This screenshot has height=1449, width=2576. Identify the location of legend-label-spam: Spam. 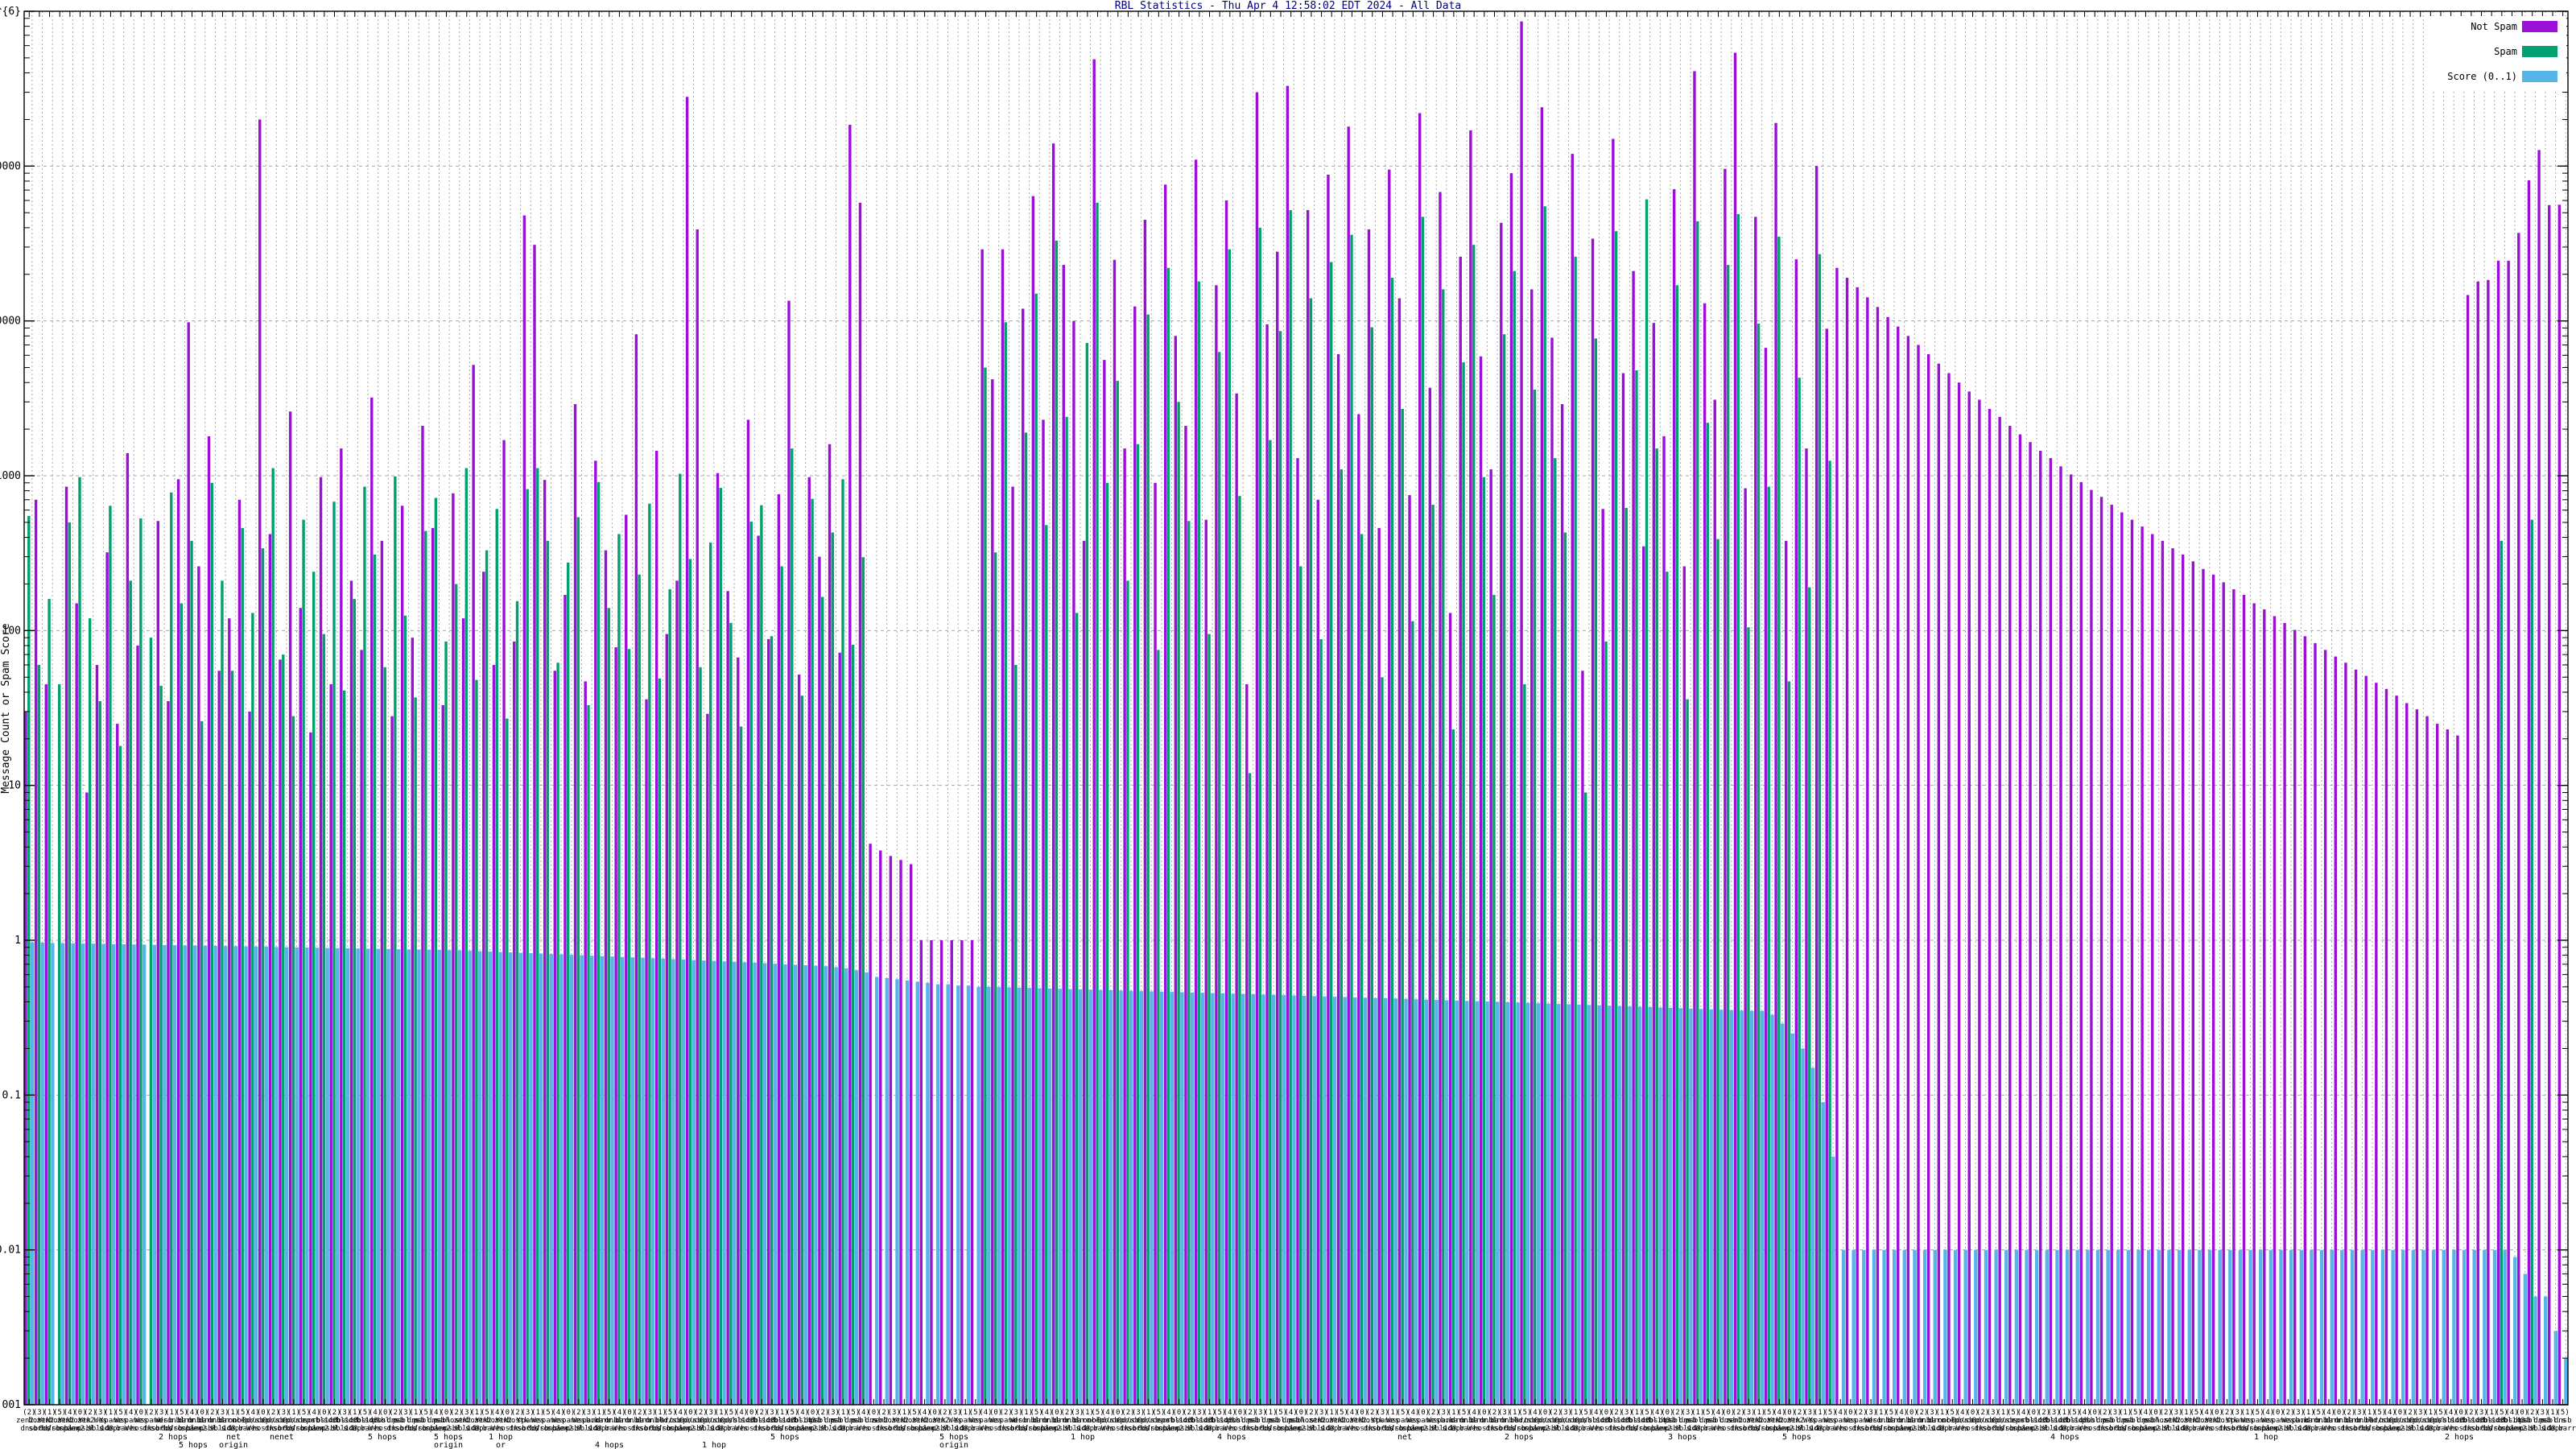
(2505, 51).